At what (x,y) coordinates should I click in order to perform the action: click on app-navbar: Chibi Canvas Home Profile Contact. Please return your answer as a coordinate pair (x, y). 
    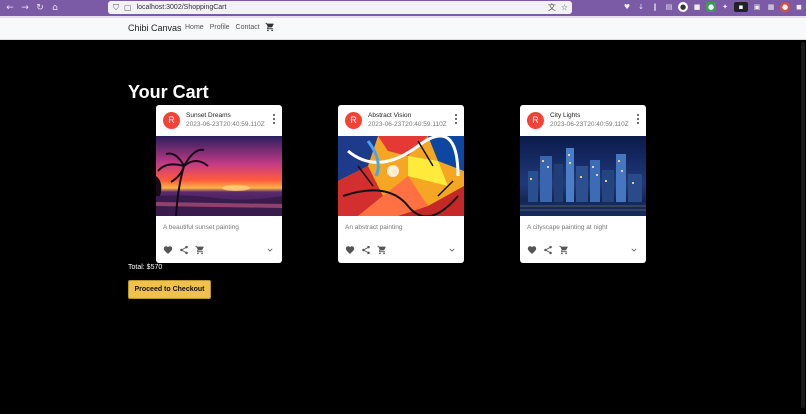
    Looking at the image, I should click on (403, 29).